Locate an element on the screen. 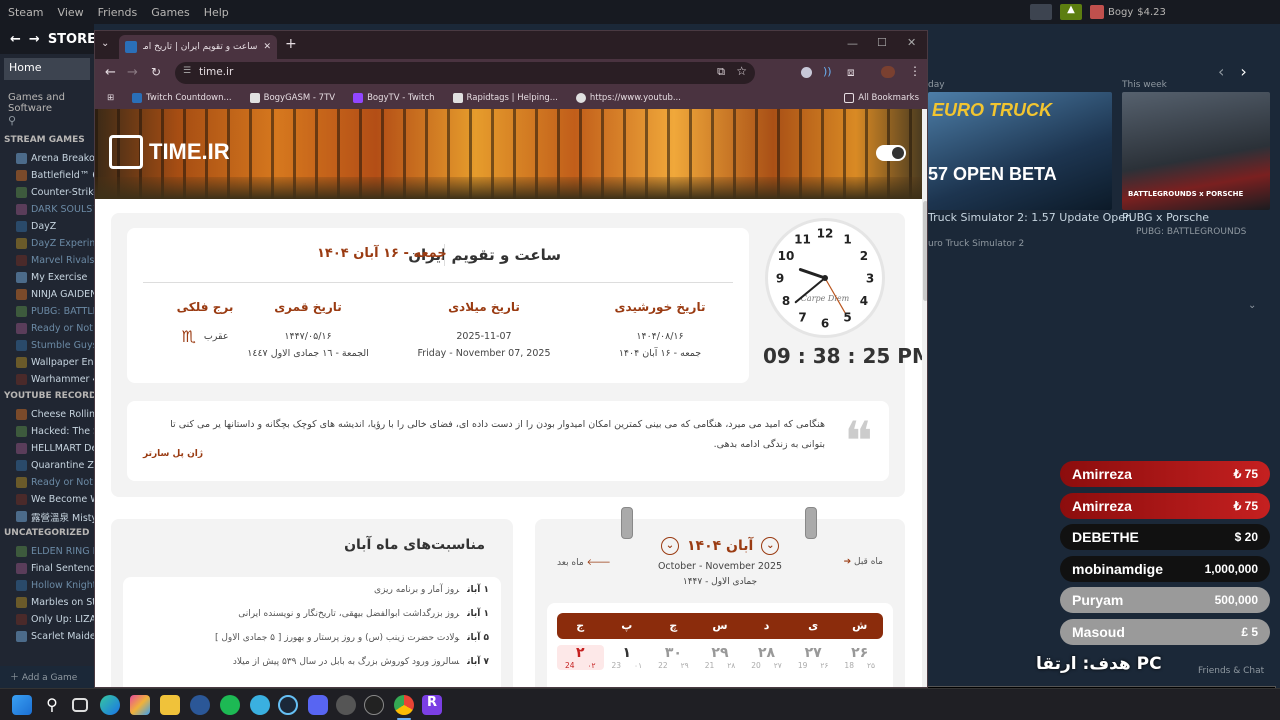 This screenshot has width=1280, height=720. tab-search-icon: ⌄ is located at coordinates (105, 43).